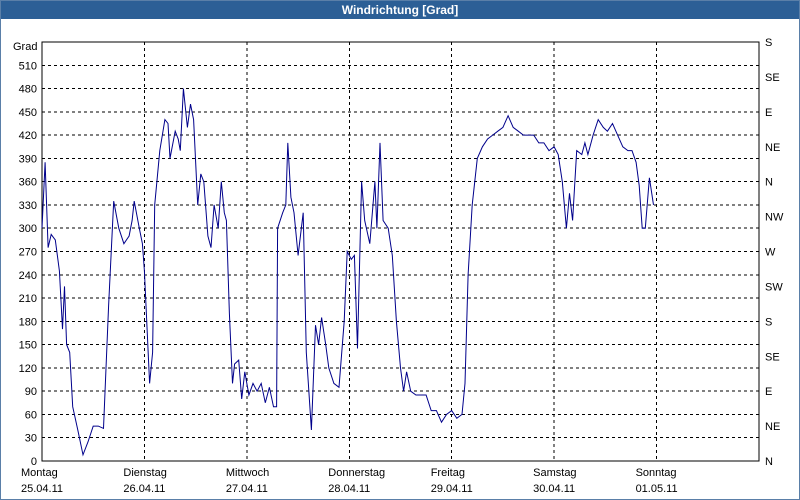 The image size is (800, 500). Describe the element at coordinates (247, 489) in the screenshot. I see `x-tick-date: 27.04.11` at that location.